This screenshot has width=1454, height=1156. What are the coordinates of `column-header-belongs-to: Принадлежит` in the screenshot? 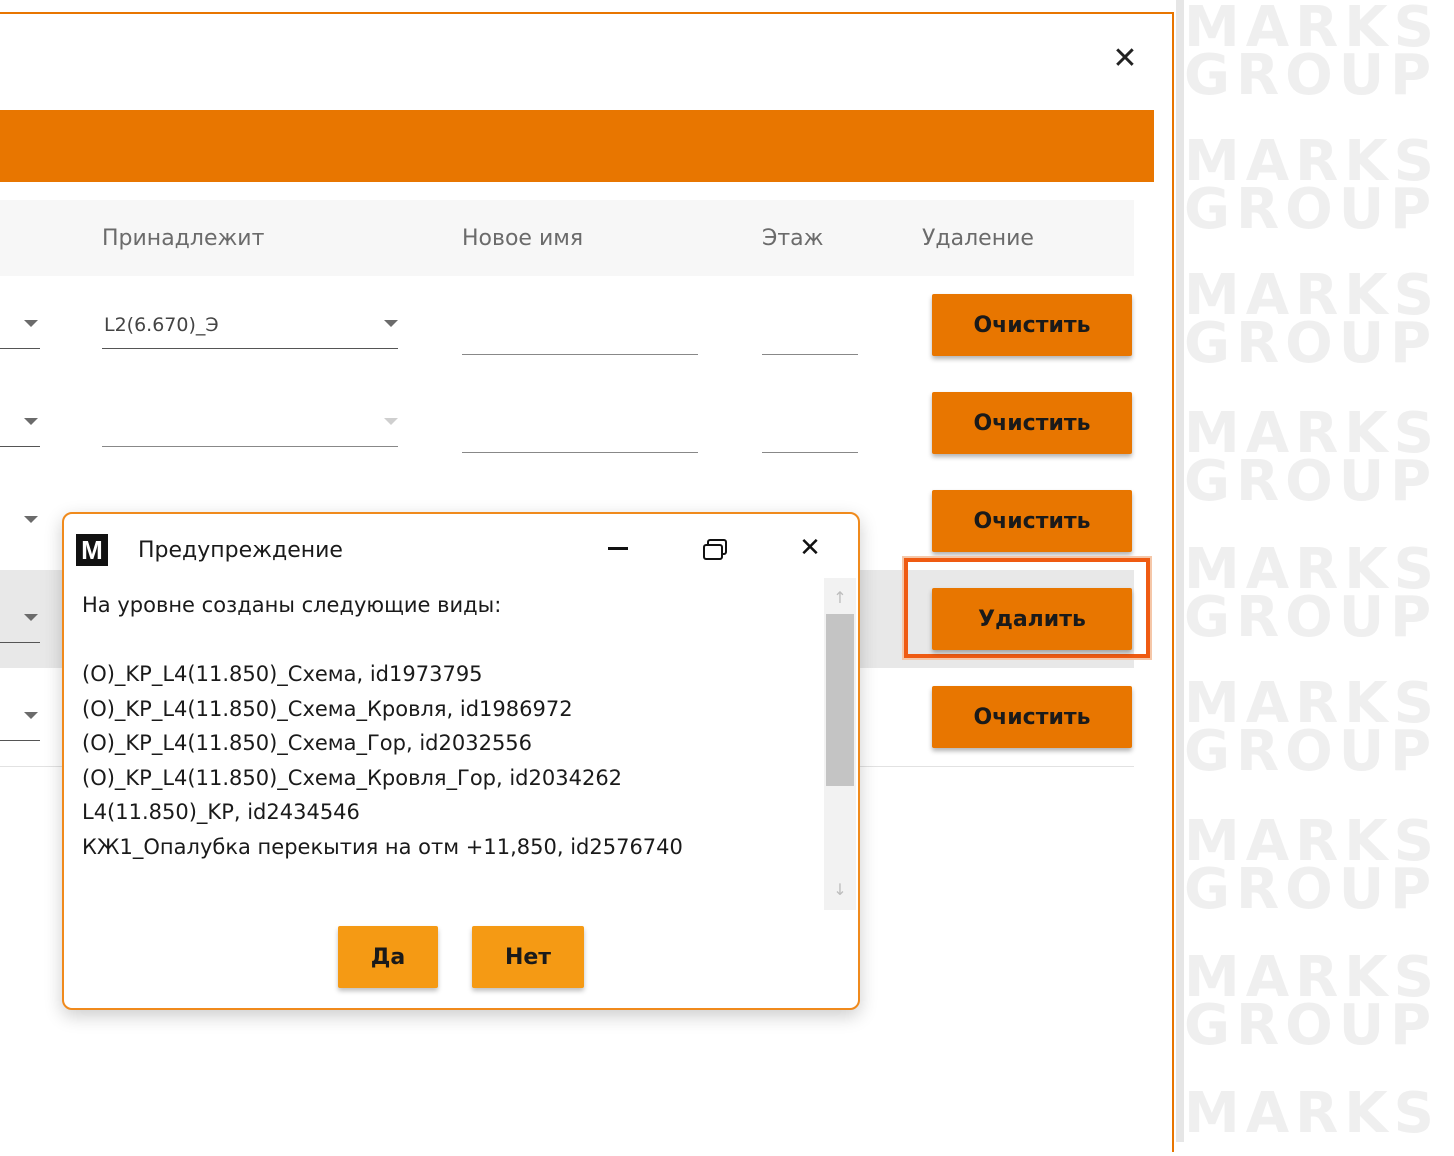 It's located at (183, 238).